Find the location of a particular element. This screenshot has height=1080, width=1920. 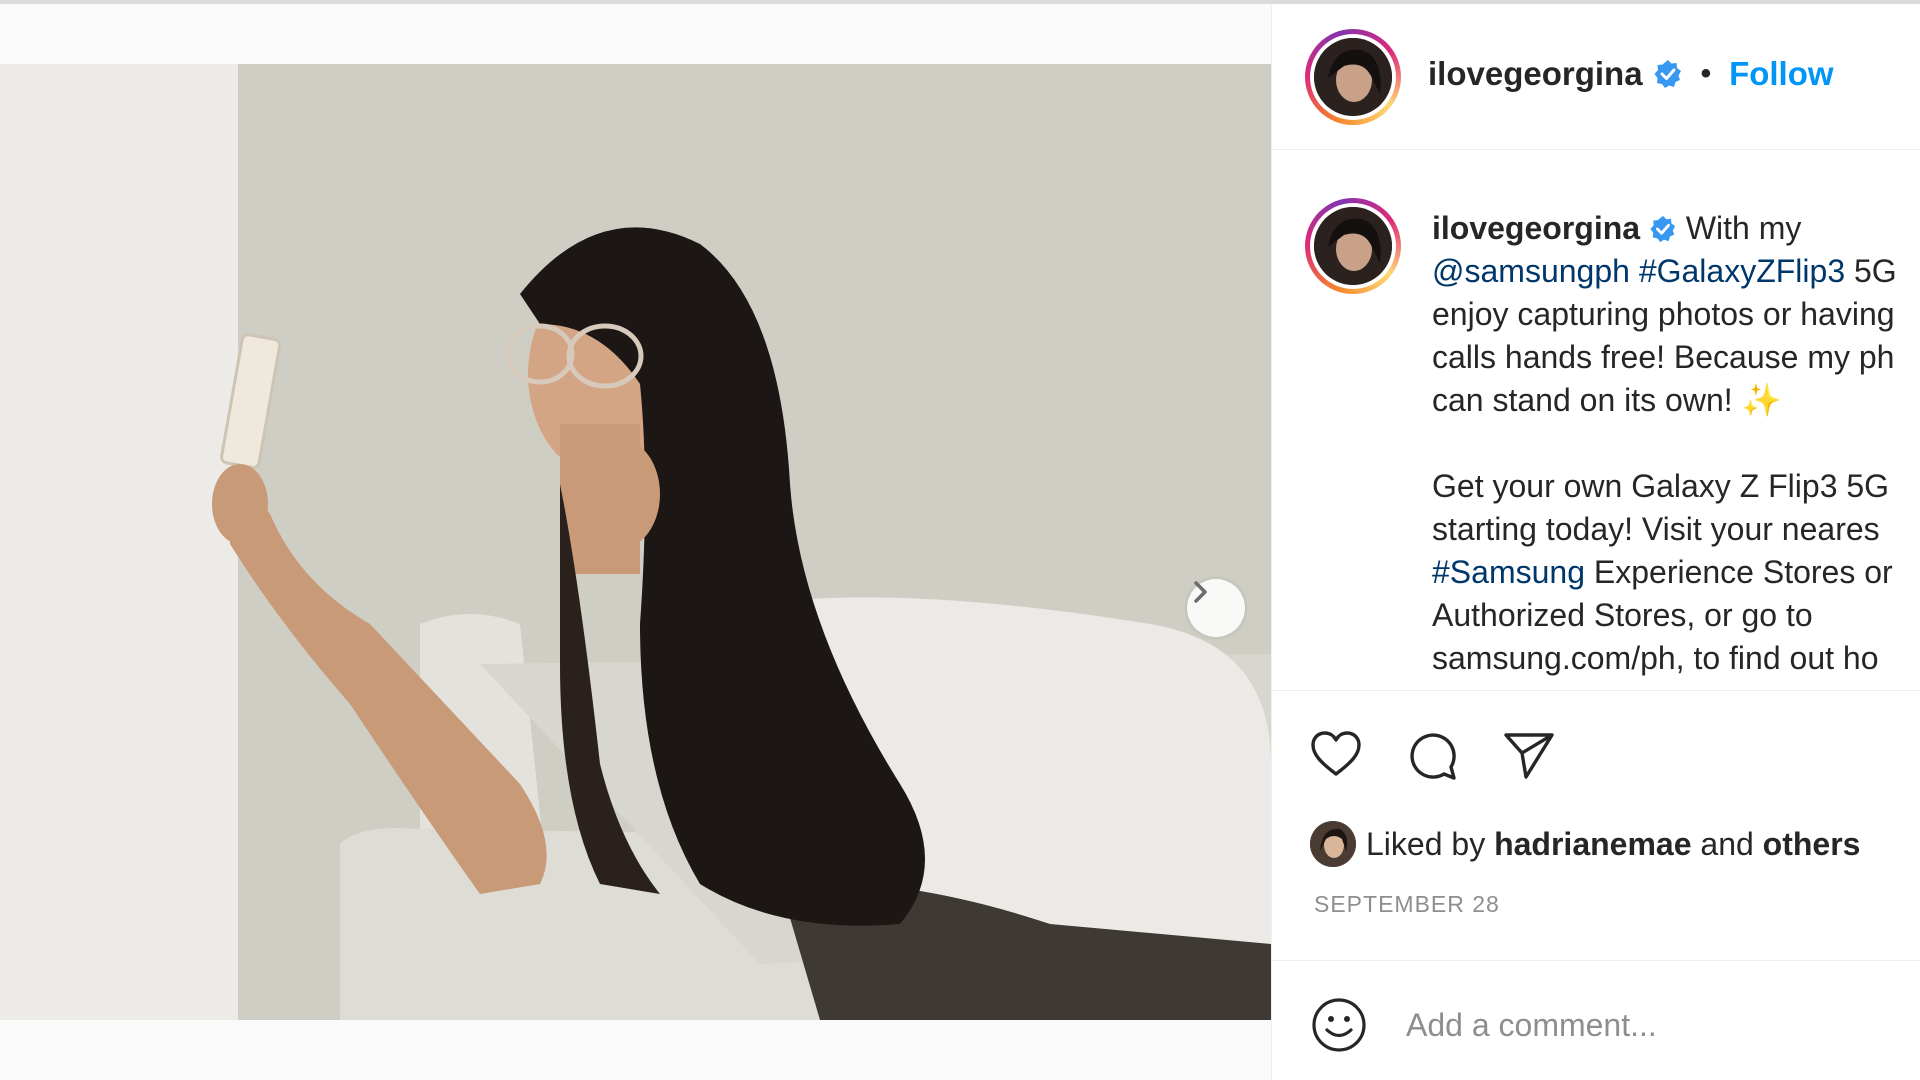

caption-avatar is located at coordinates (1353, 246).